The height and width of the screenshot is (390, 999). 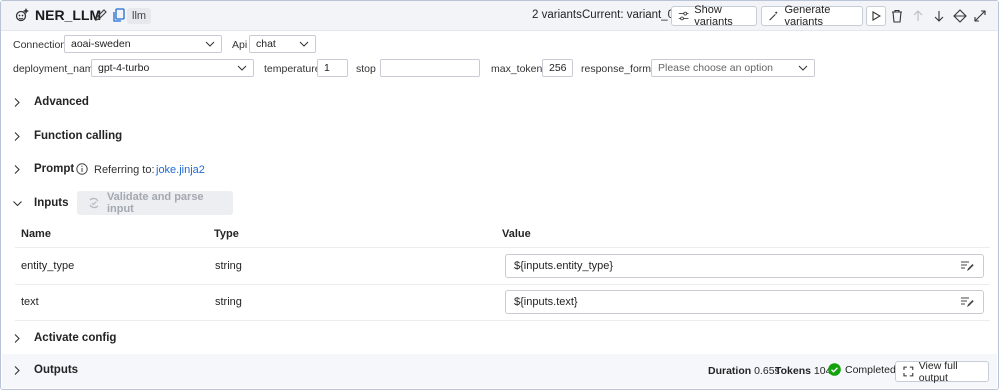 I want to click on max-tokens-label: max_tokens, so click(x=519, y=69).